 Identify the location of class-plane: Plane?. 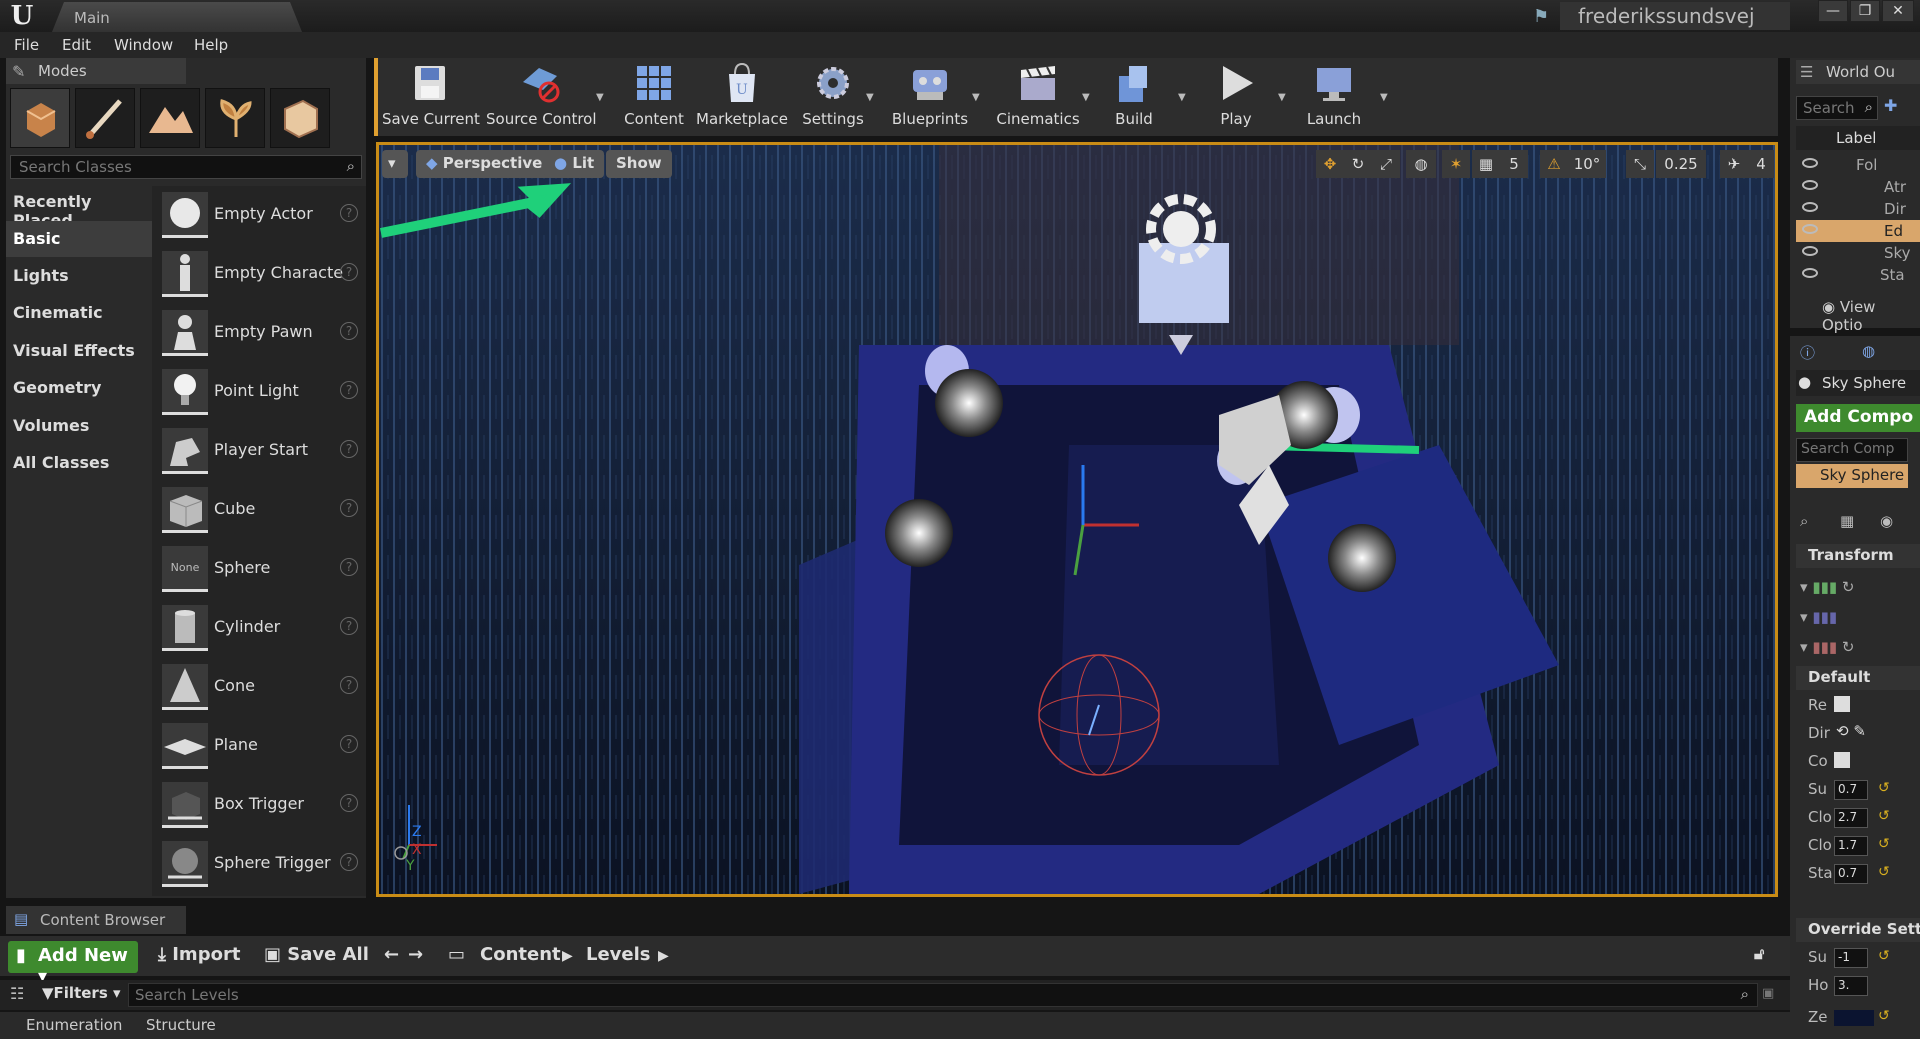
(259, 746).